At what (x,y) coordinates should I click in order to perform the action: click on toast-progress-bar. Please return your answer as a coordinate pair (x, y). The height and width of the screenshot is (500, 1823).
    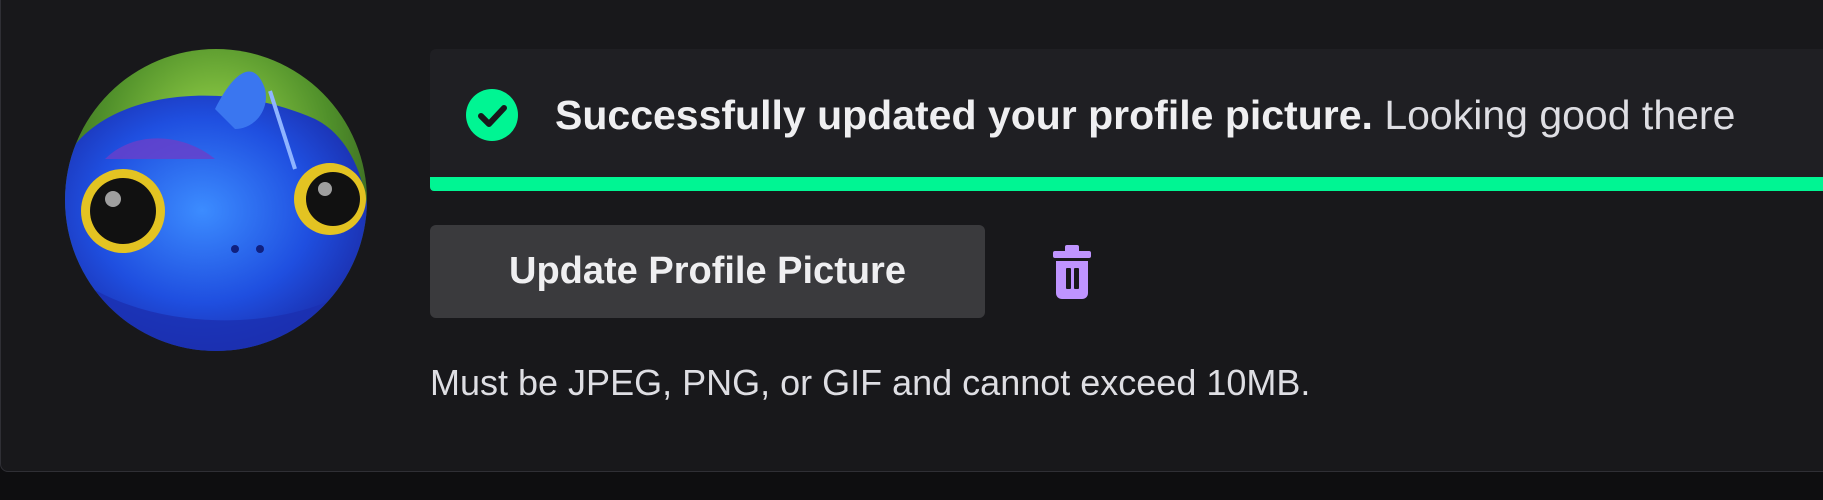
    Looking at the image, I should click on (1126, 184).